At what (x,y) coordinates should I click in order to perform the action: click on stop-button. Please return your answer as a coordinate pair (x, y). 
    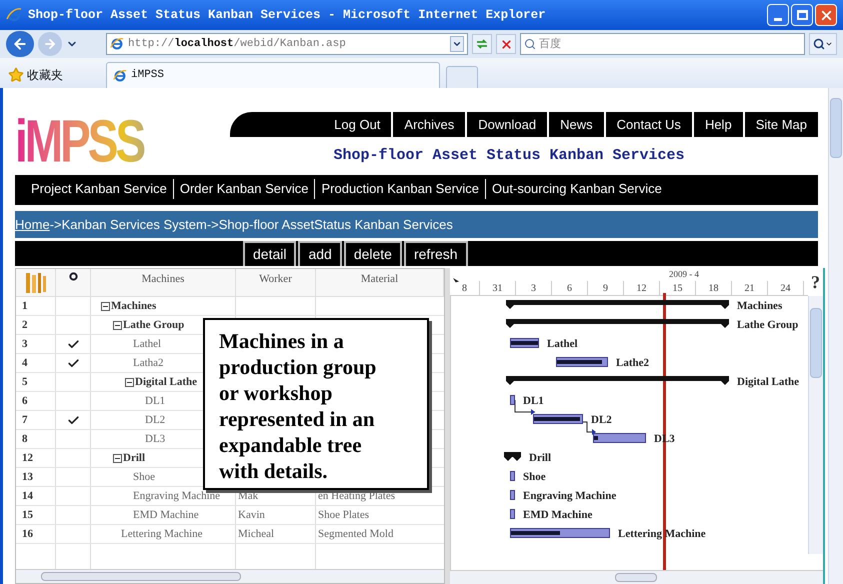
    Looking at the image, I should click on (506, 44).